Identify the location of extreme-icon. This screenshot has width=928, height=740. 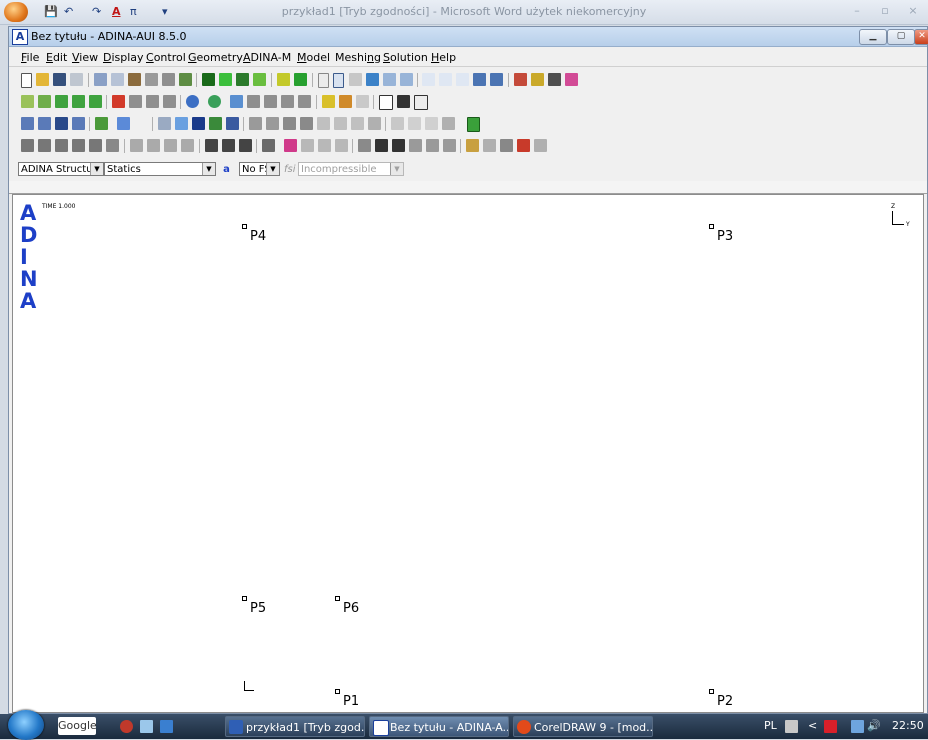
(153, 145).